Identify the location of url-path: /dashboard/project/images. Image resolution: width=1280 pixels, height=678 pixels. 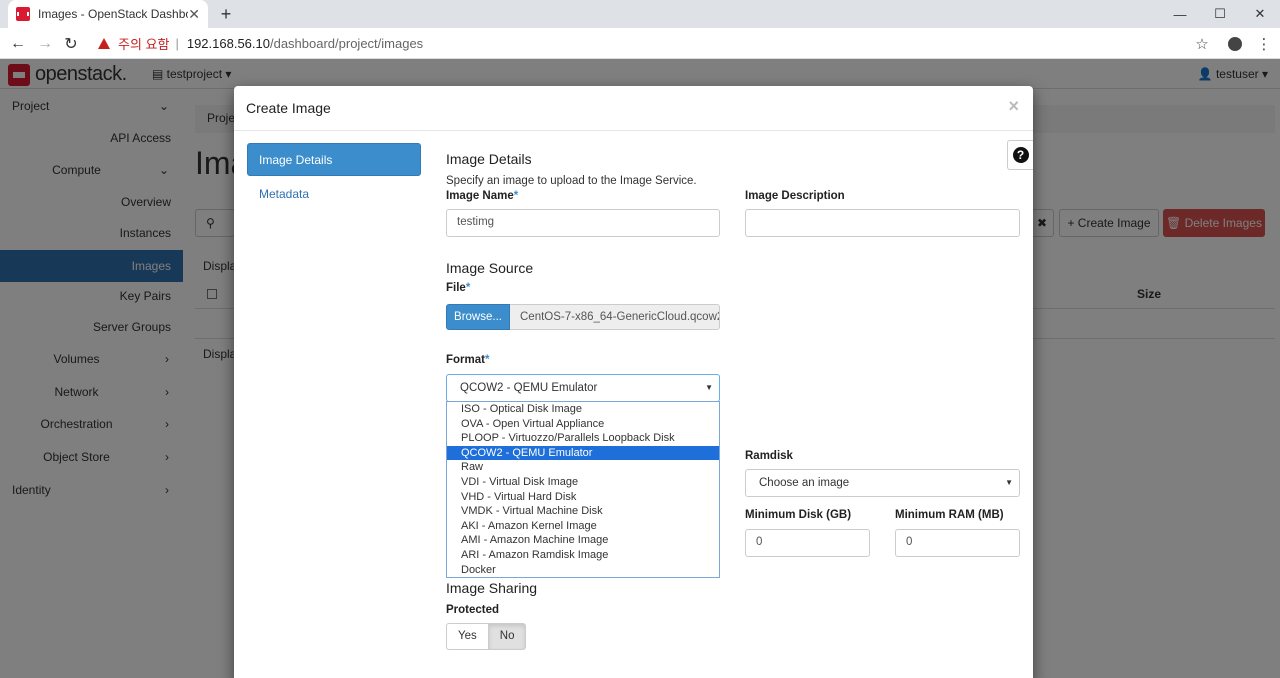
(346, 43).